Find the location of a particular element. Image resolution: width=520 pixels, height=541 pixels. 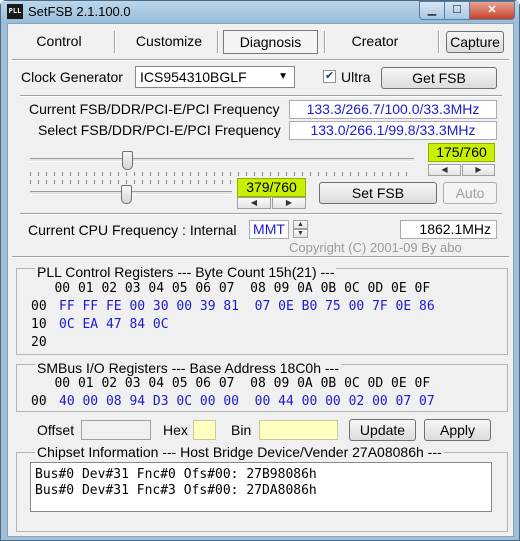

pll-row-address: 00 is located at coordinates (39, 306).